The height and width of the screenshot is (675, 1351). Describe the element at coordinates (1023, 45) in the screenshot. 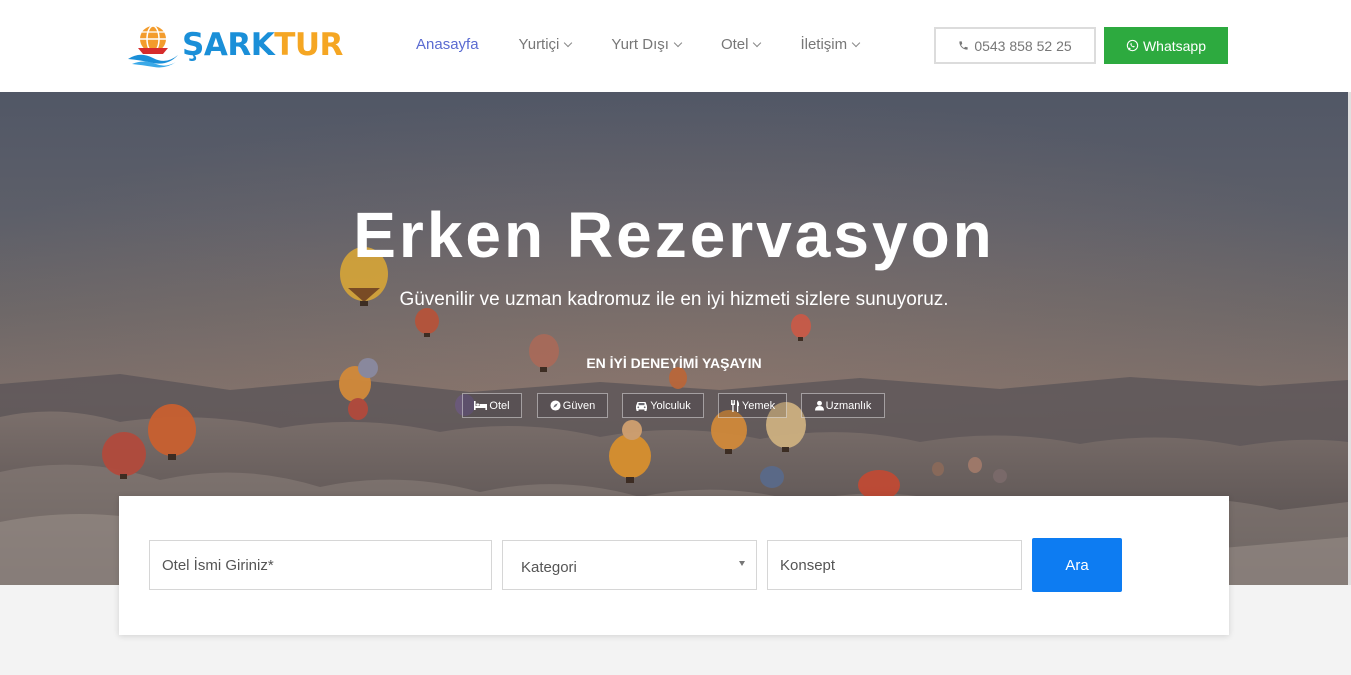

I see `phone-number: 0543 858 52 25` at that location.